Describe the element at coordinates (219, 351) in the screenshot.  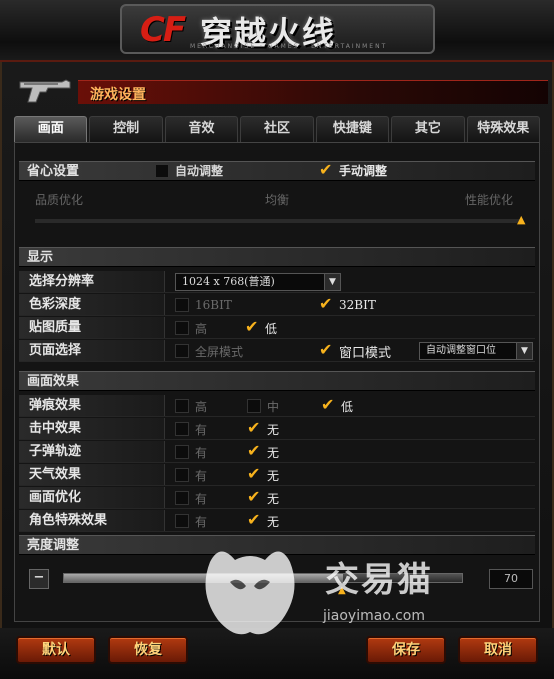
I see `fullscreen-label: 全屏模式` at that location.